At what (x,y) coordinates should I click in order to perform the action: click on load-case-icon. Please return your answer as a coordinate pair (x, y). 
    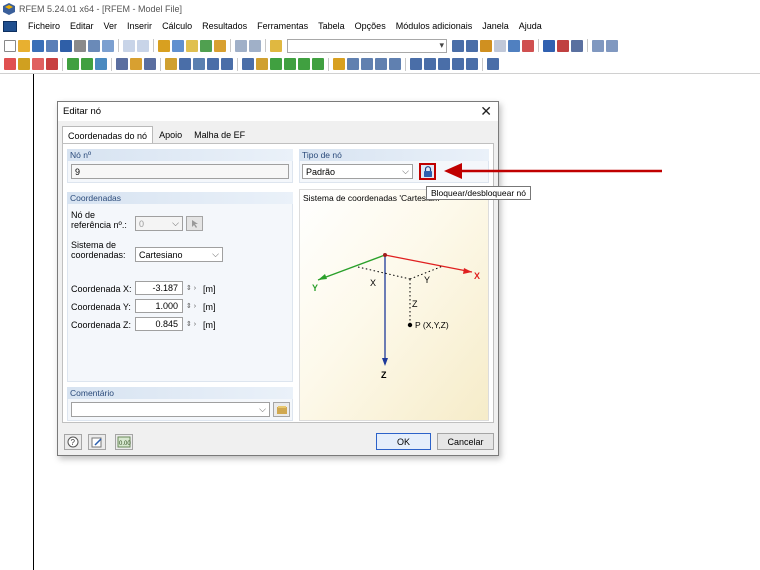
    Looking at the image, I should click on (276, 45).